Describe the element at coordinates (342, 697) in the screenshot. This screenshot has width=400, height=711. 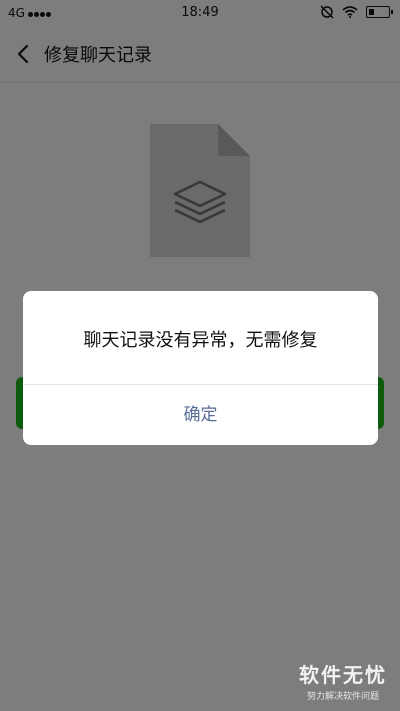
I see `watermark-sub: 努力解决软件问题` at that location.